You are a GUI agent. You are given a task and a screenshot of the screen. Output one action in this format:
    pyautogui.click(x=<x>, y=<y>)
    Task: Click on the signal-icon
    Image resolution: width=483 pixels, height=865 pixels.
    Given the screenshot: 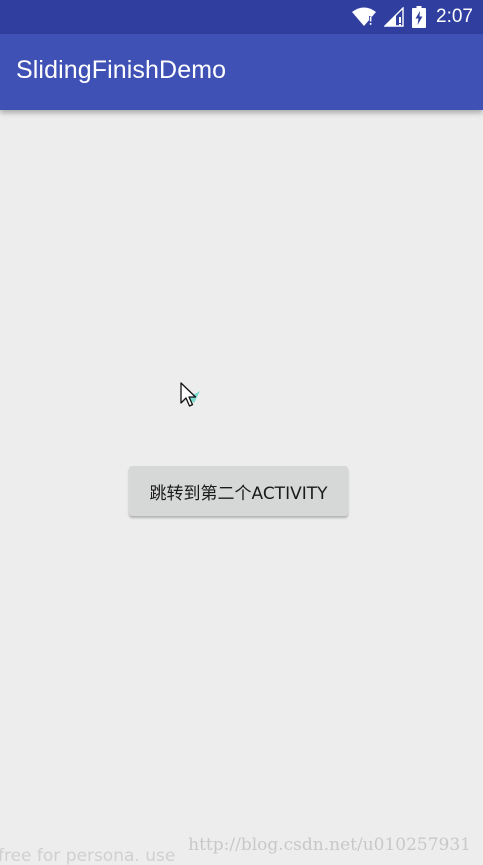 What is the action you would take?
    pyautogui.click(x=394, y=17)
    